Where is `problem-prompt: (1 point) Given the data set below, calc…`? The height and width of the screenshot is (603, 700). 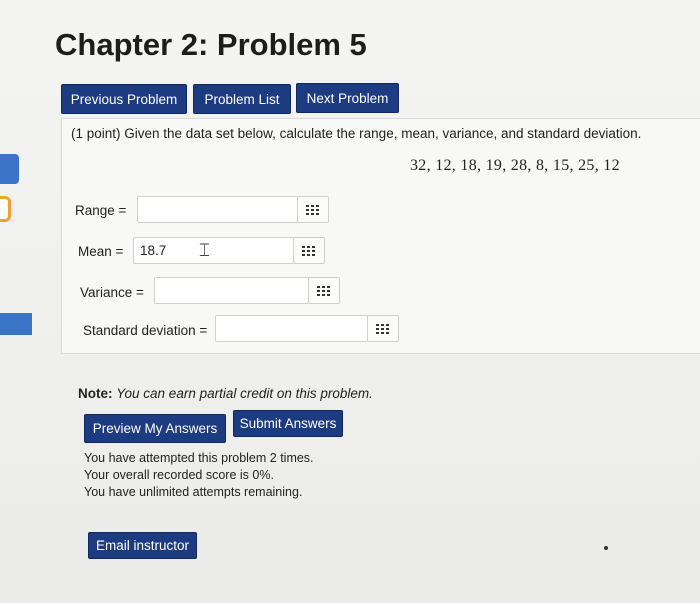 problem-prompt: (1 point) Given the data set below, calc… is located at coordinates (356, 133).